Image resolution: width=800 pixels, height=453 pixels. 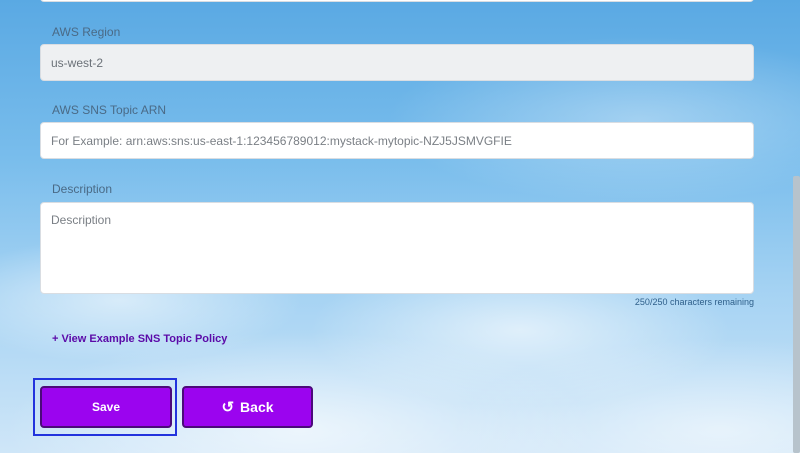 I want to click on back-button: ↺ Back, so click(x=247, y=407).